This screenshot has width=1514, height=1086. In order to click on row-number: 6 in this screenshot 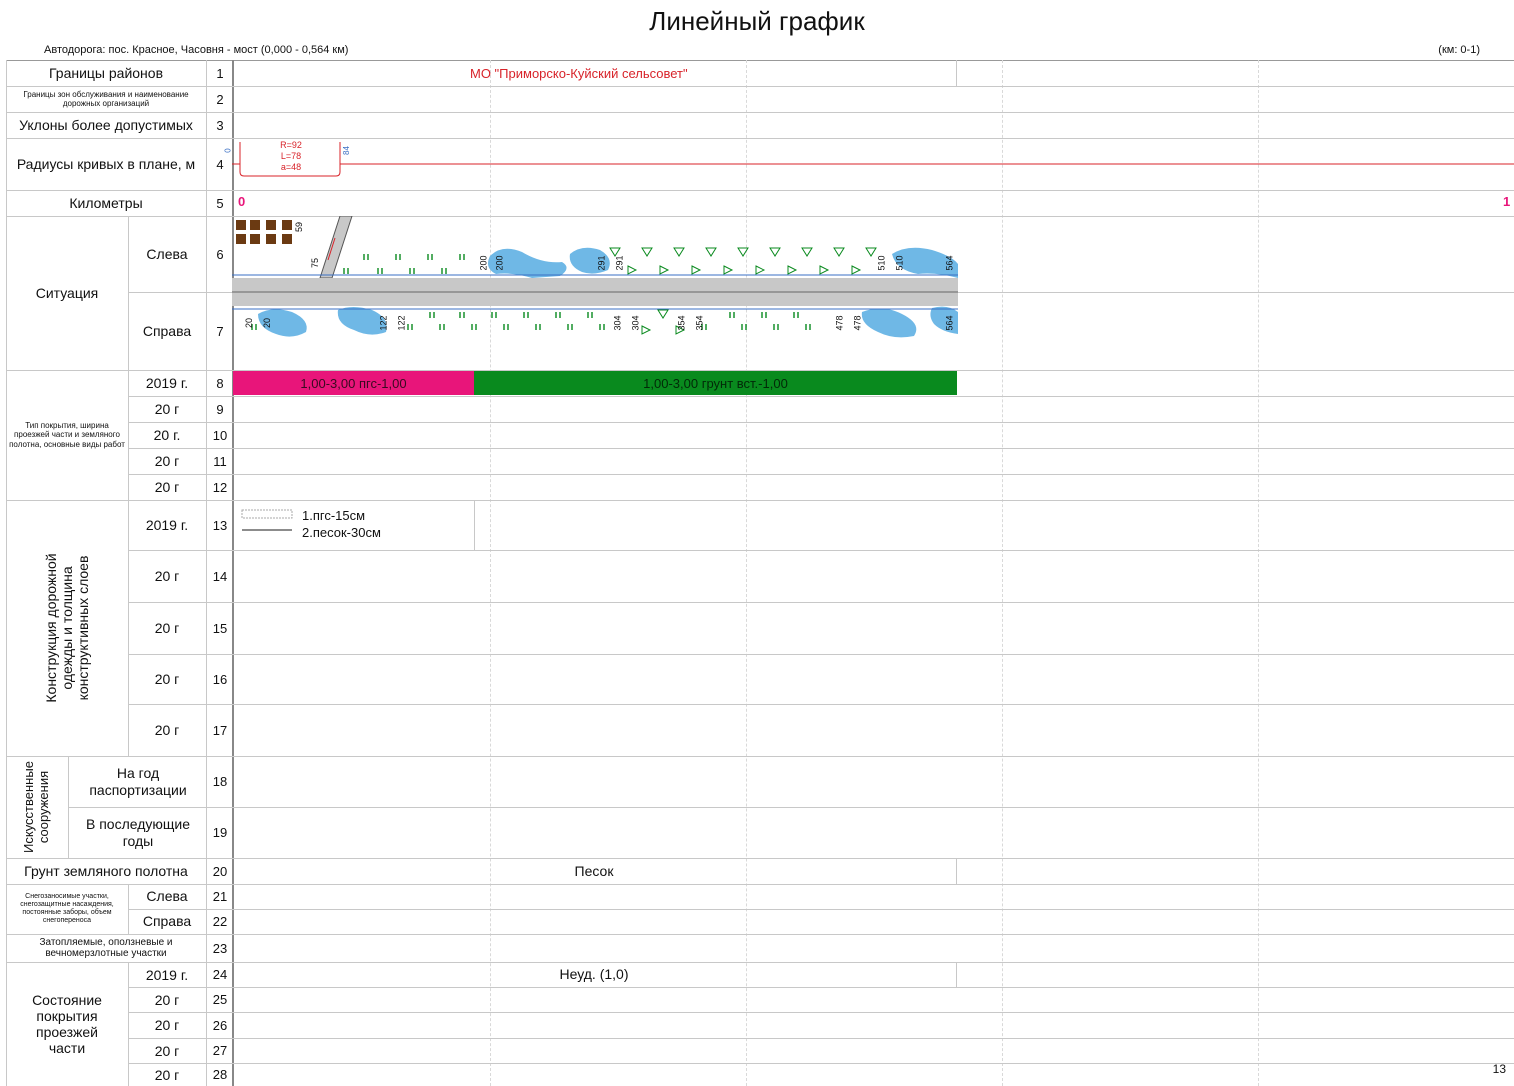, I will do `click(220, 254)`.